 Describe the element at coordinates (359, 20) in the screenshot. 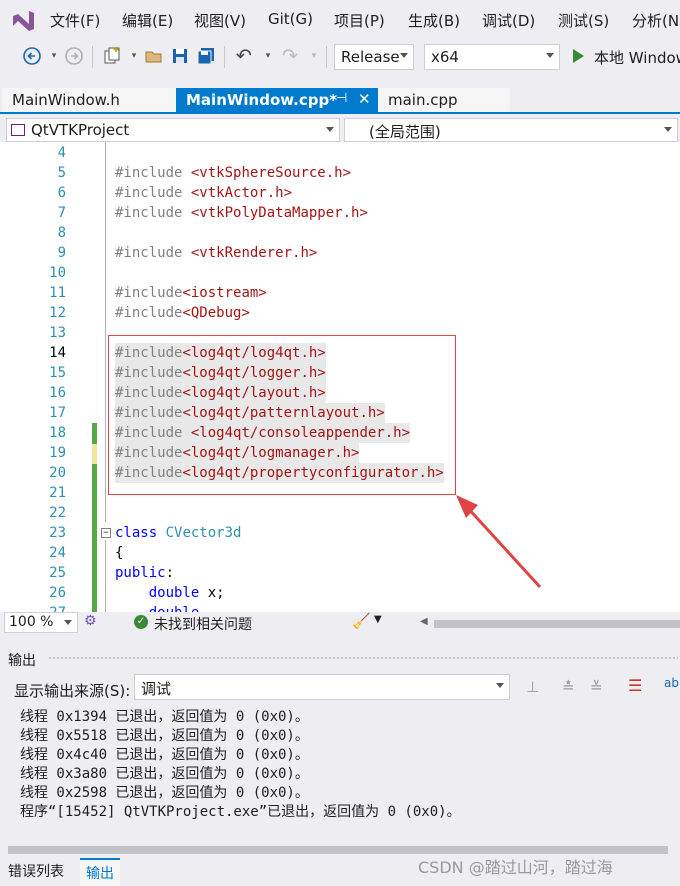

I see `menu-project: 项目(P)` at that location.